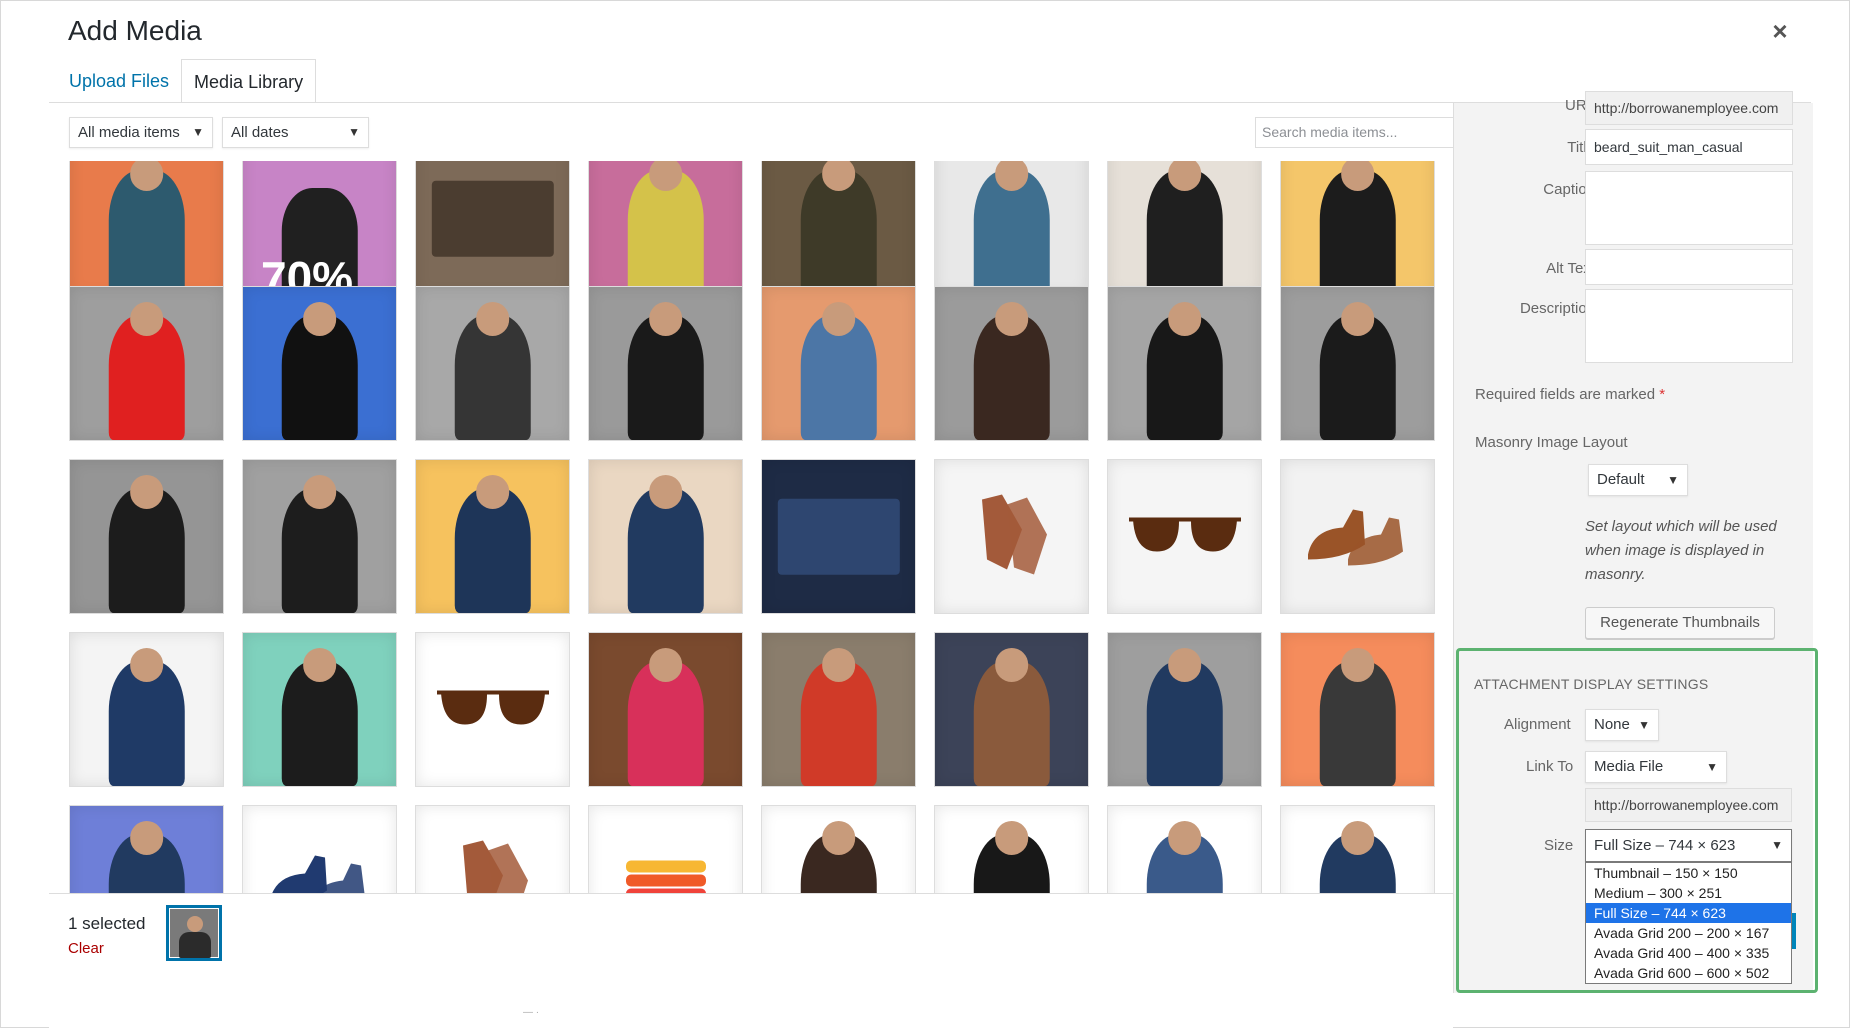 The width and height of the screenshot is (1850, 1028). Describe the element at coordinates (1680, 623) in the screenshot. I see `regenerate-thumbnails-button: Regenerate Thumbnails` at that location.